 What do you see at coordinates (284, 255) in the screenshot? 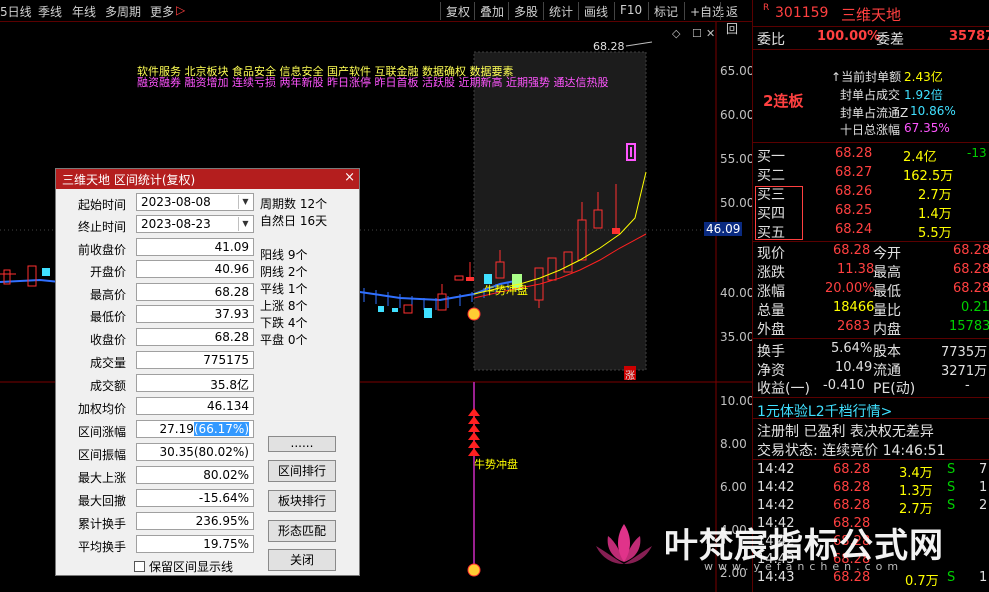
I see `stat-yang-lines: 阳线 9个` at bounding box center [284, 255].